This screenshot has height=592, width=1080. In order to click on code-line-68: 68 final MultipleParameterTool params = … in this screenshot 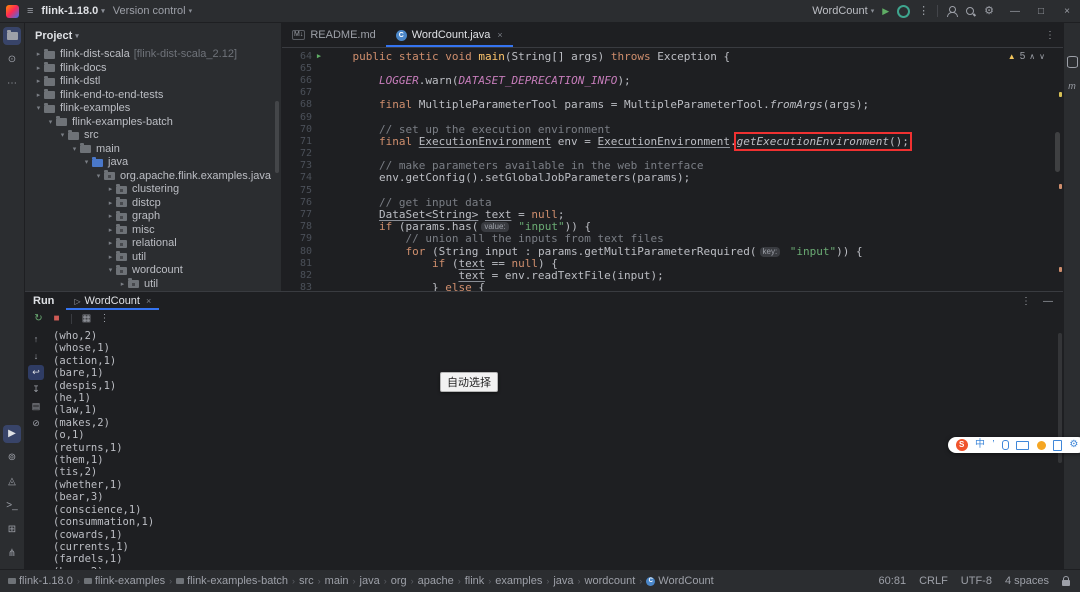, I will do `click(672, 104)`.